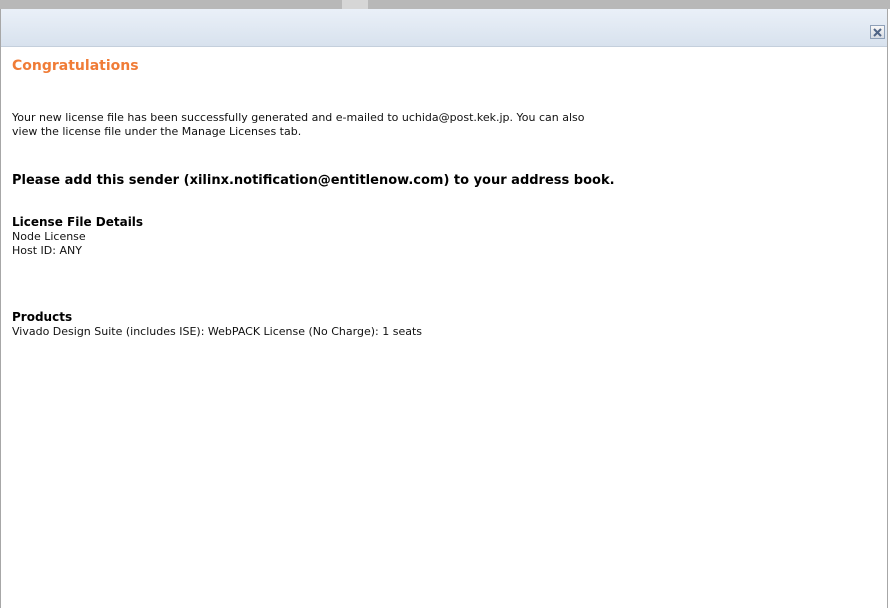  Describe the element at coordinates (47, 250) in the screenshot. I see `host-id: Host ID: ANY` at that location.